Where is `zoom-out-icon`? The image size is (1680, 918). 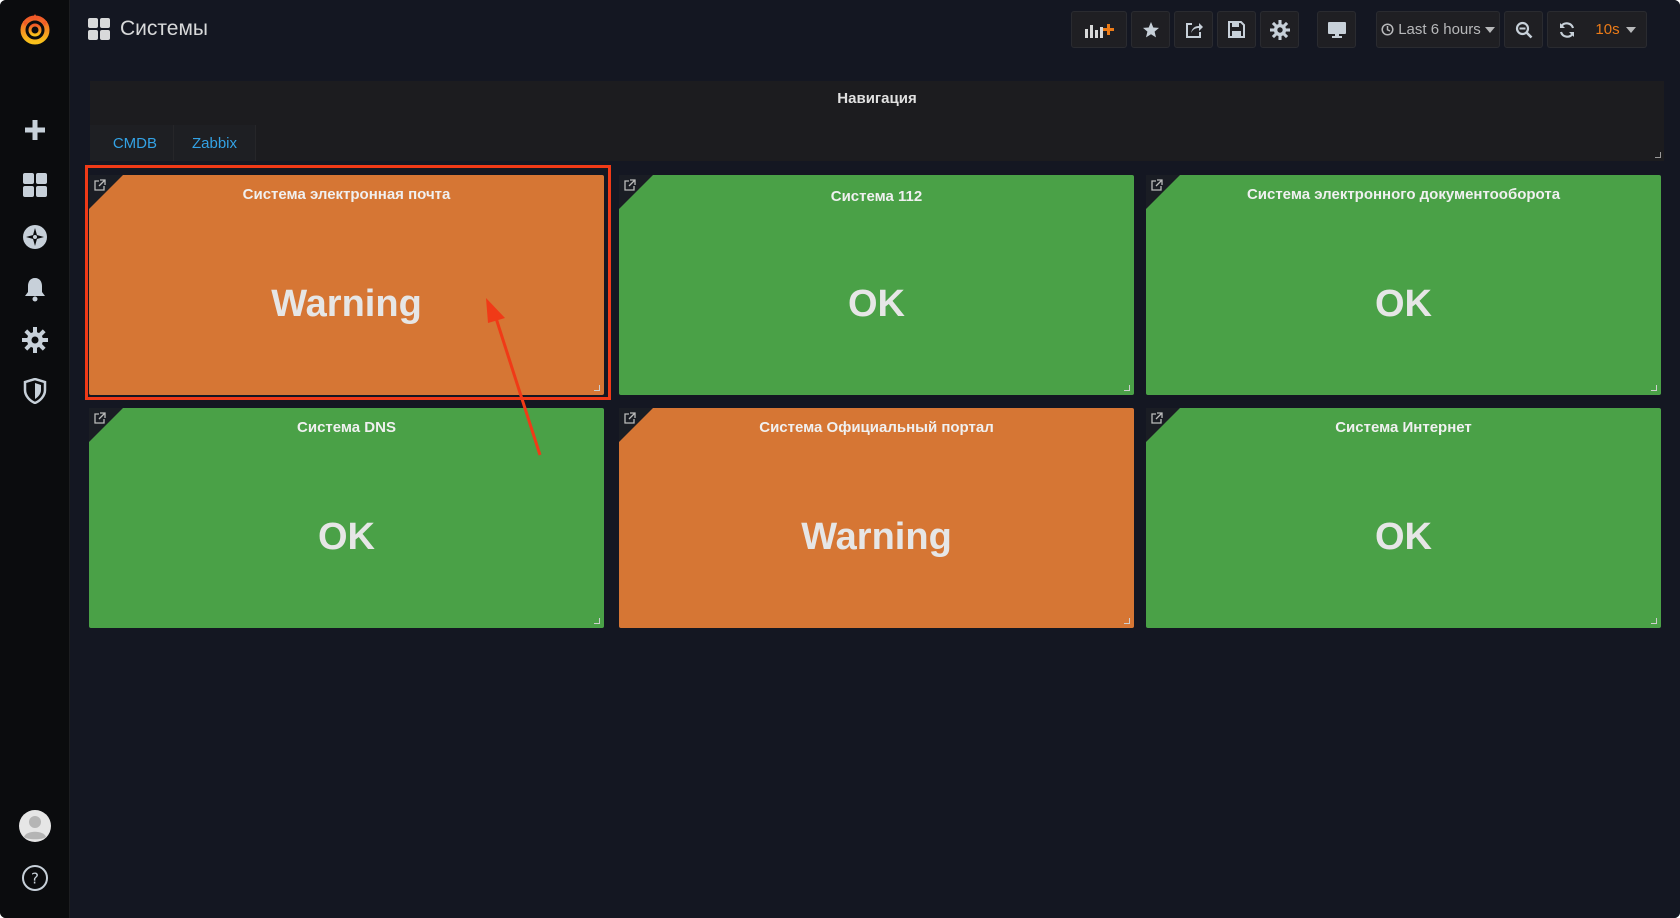 zoom-out-icon is located at coordinates (1523, 29).